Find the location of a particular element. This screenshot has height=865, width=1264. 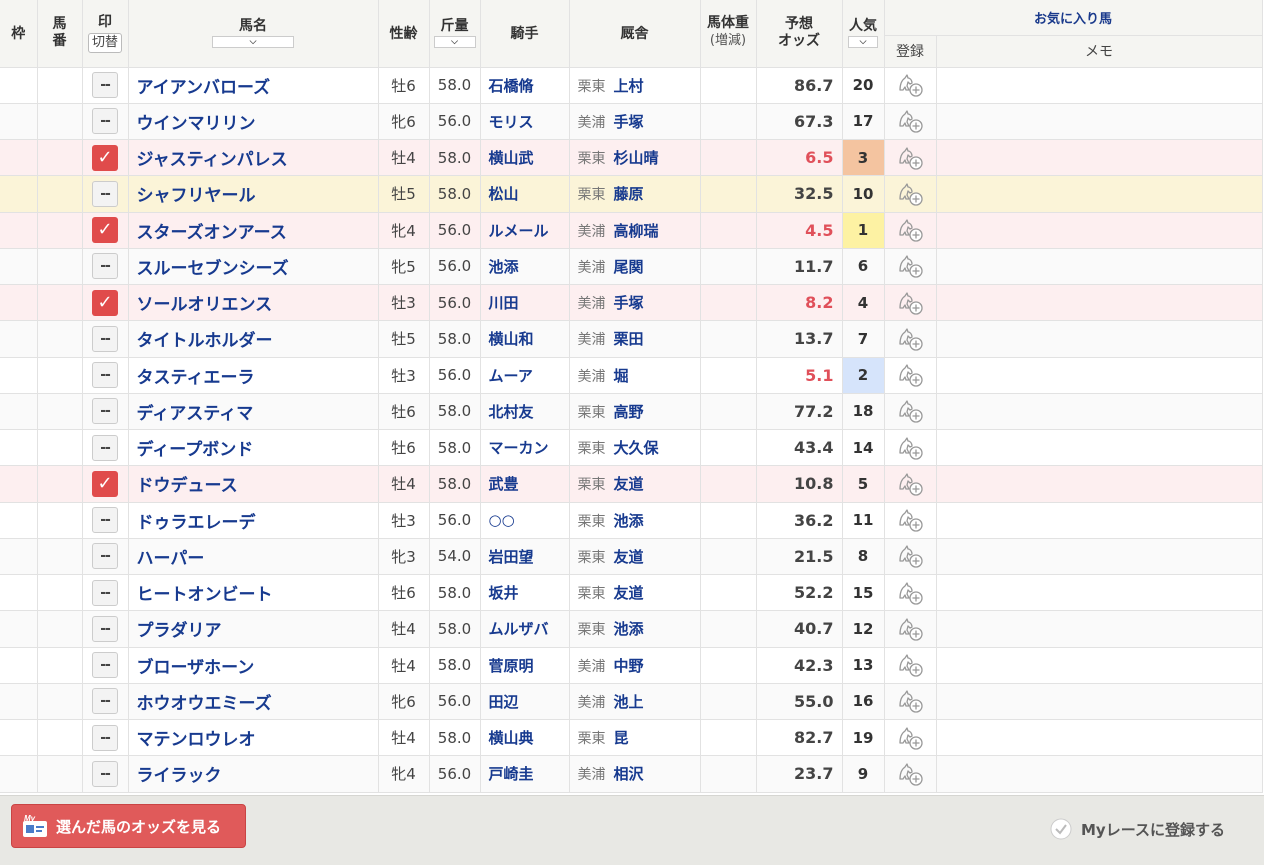

horse-name-link: ドウデュース is located at coordinates (253, 484).